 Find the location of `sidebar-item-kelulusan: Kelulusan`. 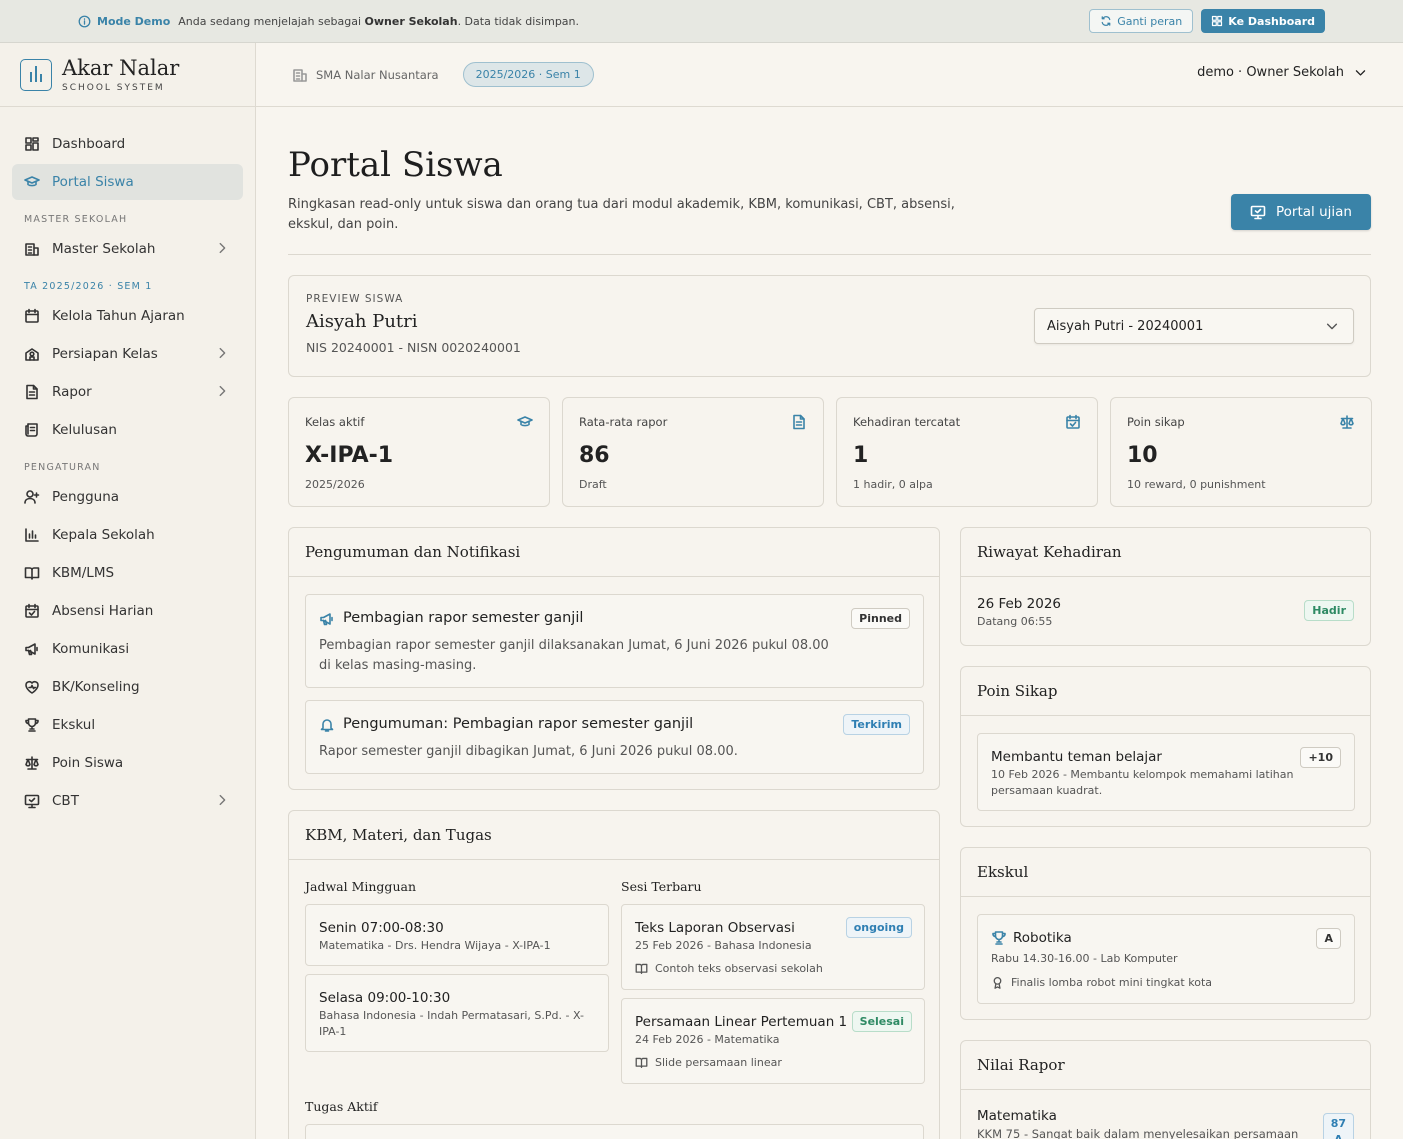

sidebar-item-kelulusan: Kelulusan is located at coordinates (127, 430).